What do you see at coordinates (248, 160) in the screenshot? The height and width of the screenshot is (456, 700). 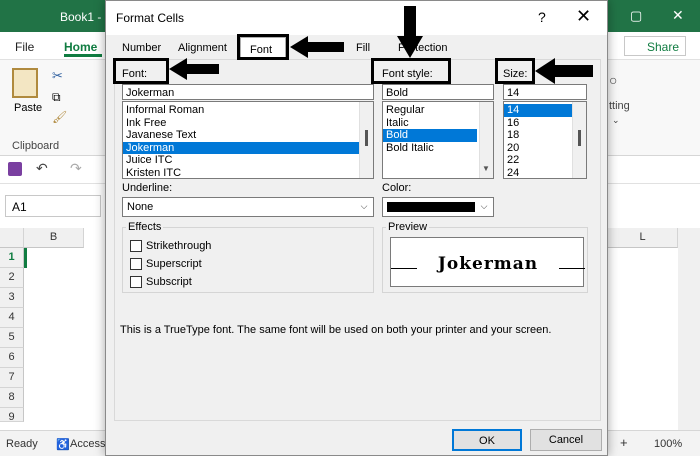 I see `list-item: Juice ITC` at bounding box center [248, 160].